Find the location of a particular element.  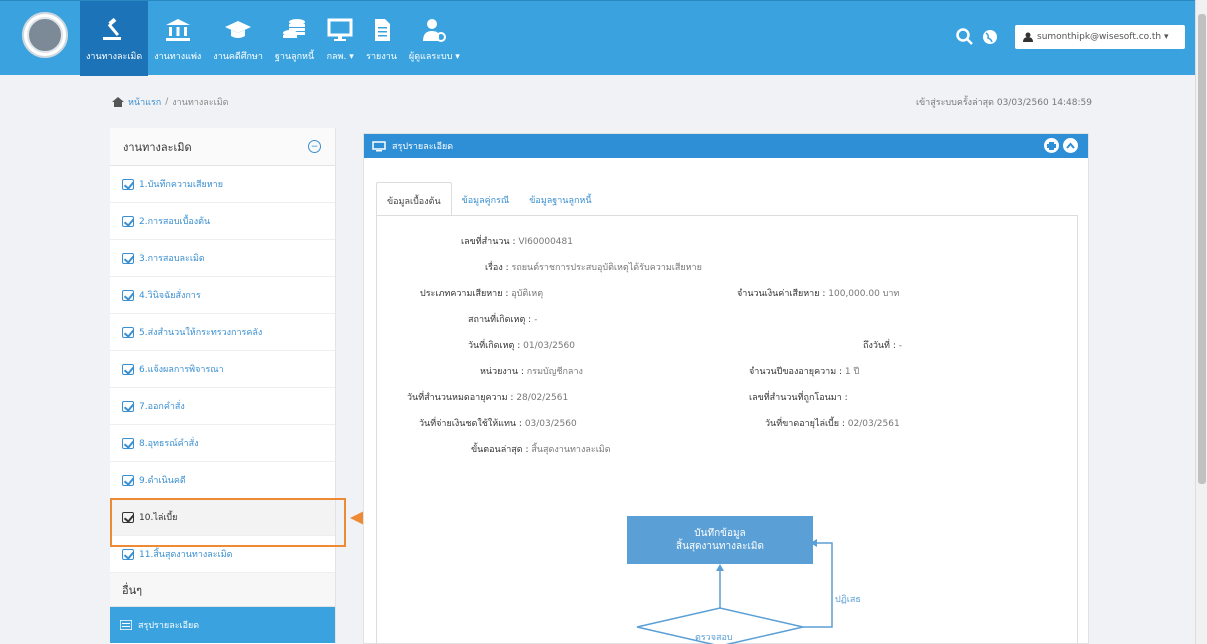

bank-icon is located at coordinates (177, 30).